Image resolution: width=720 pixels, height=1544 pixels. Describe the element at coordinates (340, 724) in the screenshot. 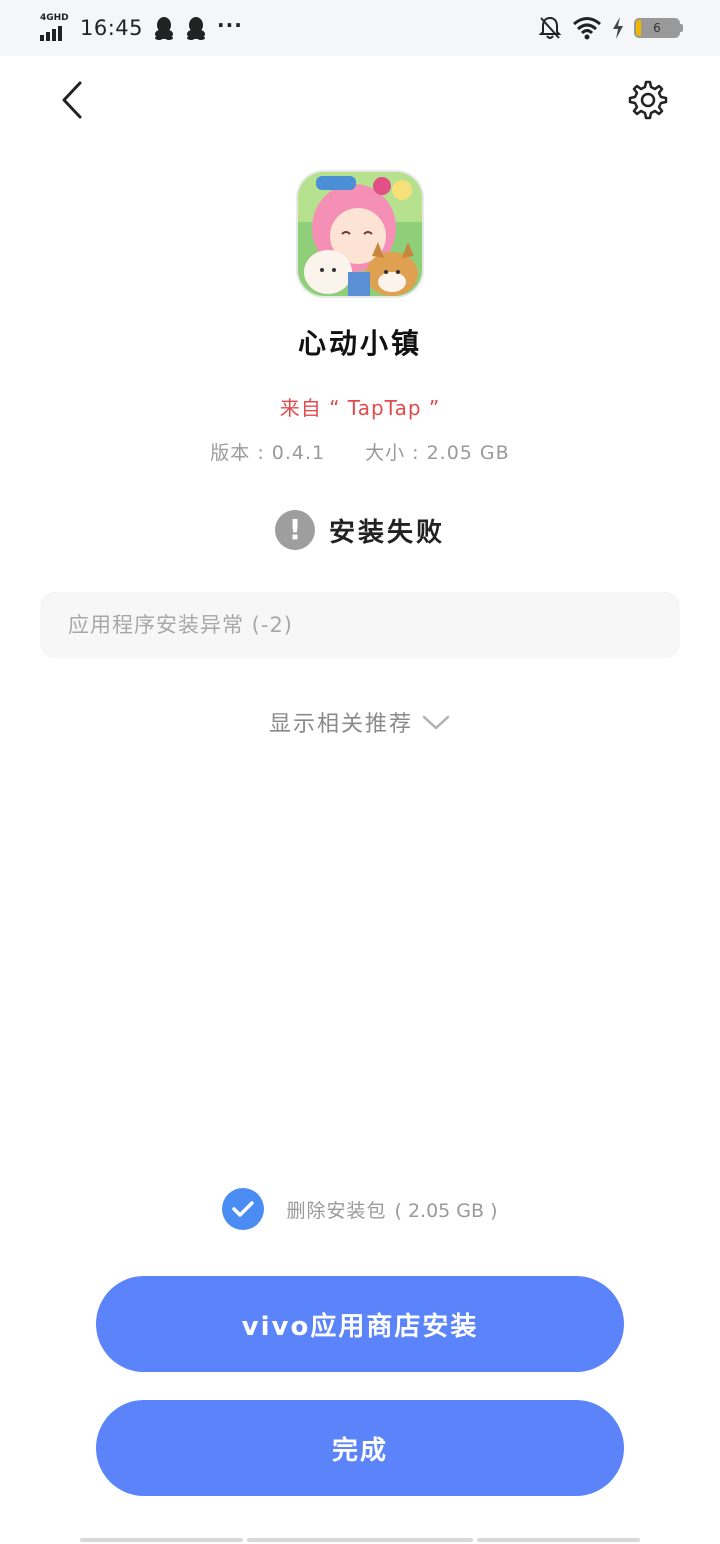

I see `recommend-label: 显示相关推荐` at that location.